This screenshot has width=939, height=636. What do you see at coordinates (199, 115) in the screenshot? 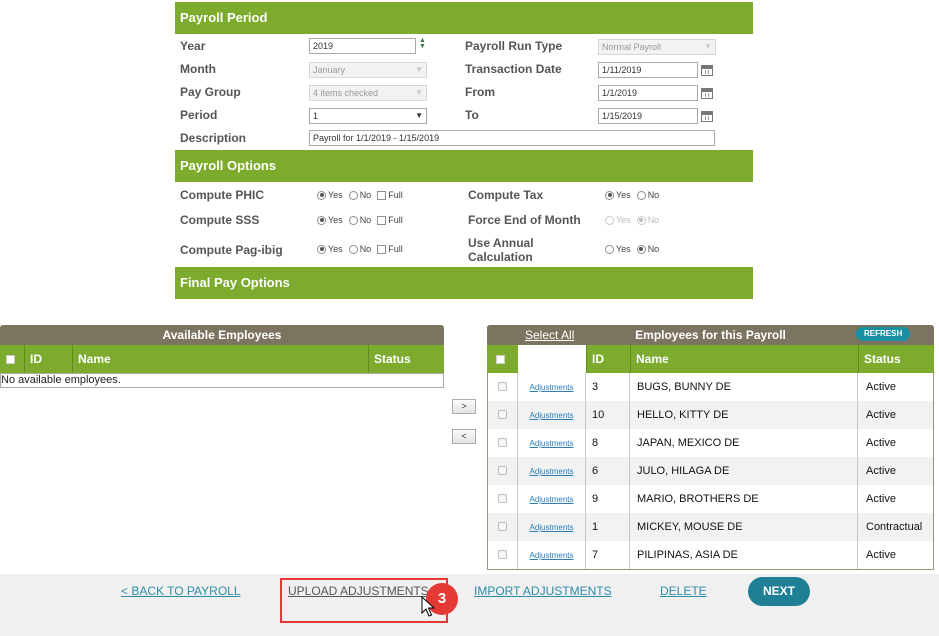
I see `period-label: Period` at bounding box center [199, 115].